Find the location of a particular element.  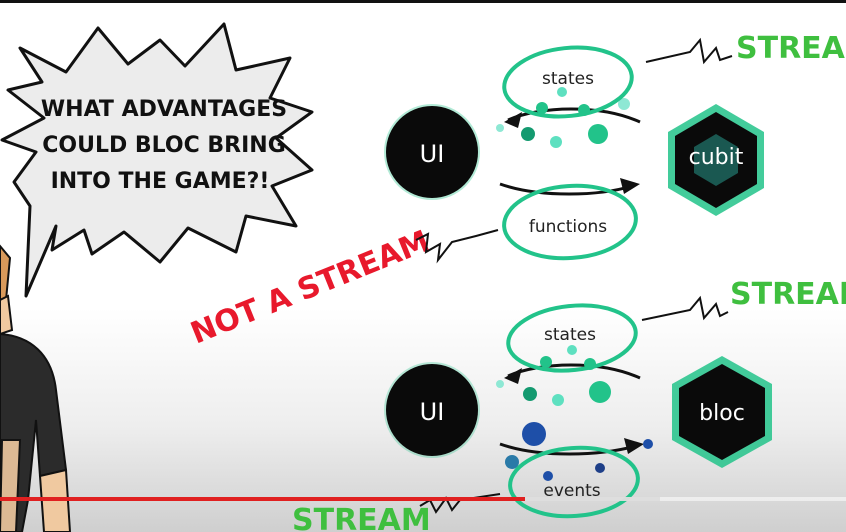

cubit-ui-label: UI is located at coordinates (432, 154).